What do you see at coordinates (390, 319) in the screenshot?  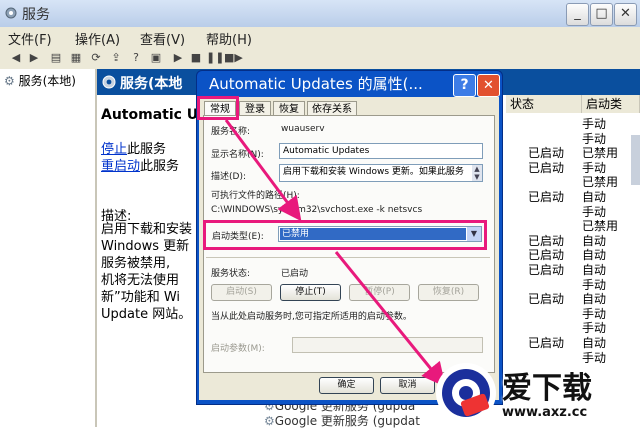 I see `arrow-startup-to-ok` at bounding box center [390, 319].